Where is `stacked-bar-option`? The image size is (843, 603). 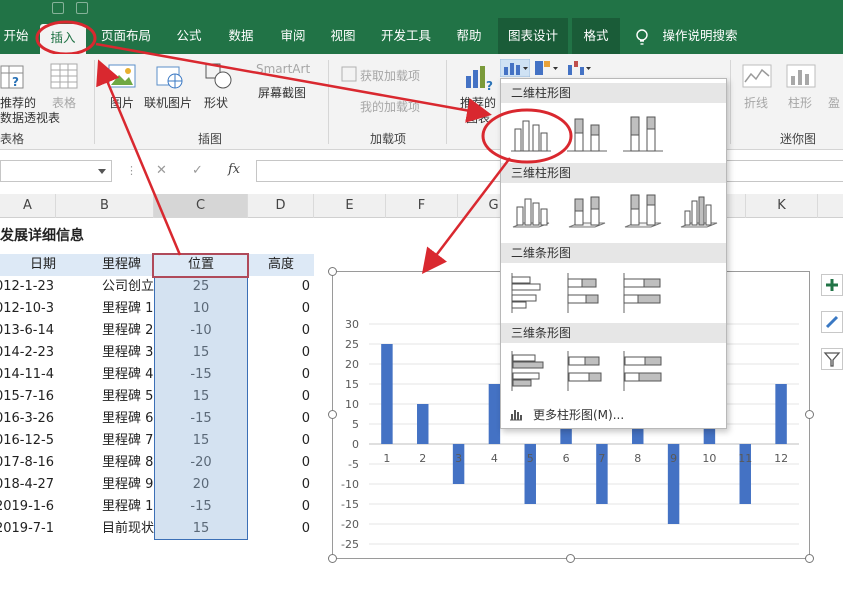 stacked-bar-option is located at coordinates (587, 293).